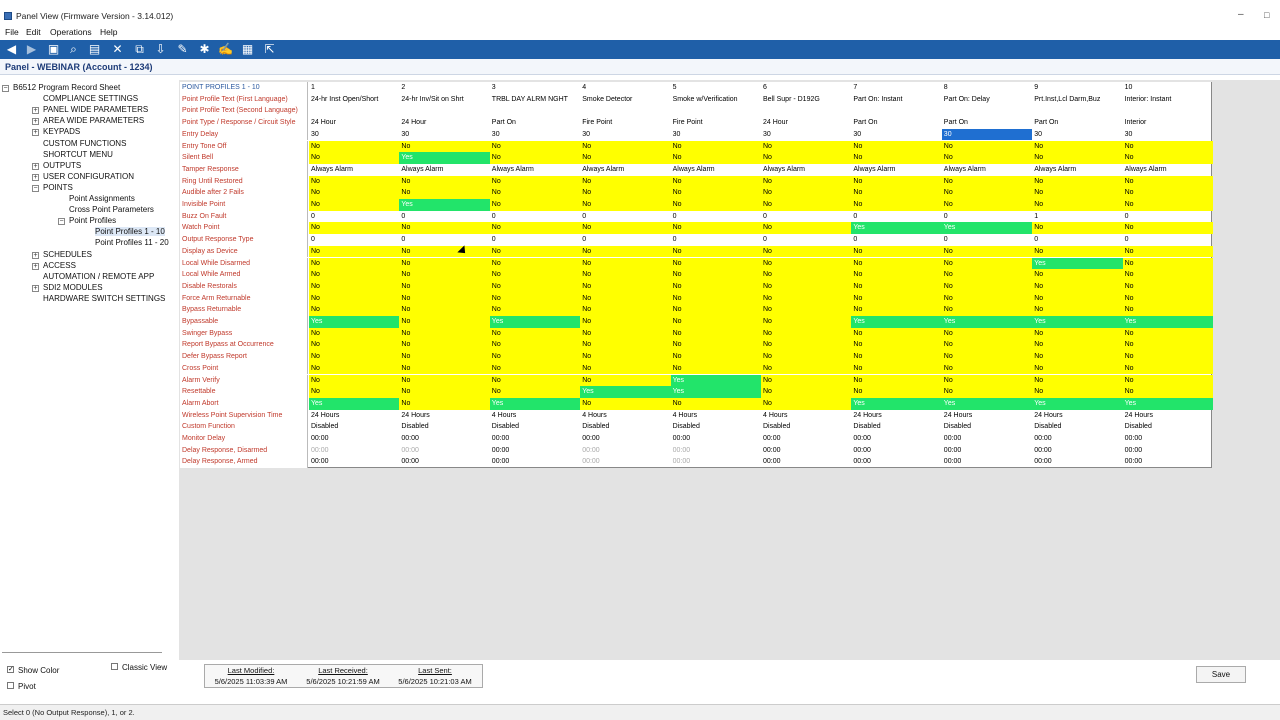 Image resolution: width=1280 pixels, height=720 pixels. What do you see at coordinates (11, 49) in the screenshot?
I see `back-icon: ◀` at bounding box center [11, 49].